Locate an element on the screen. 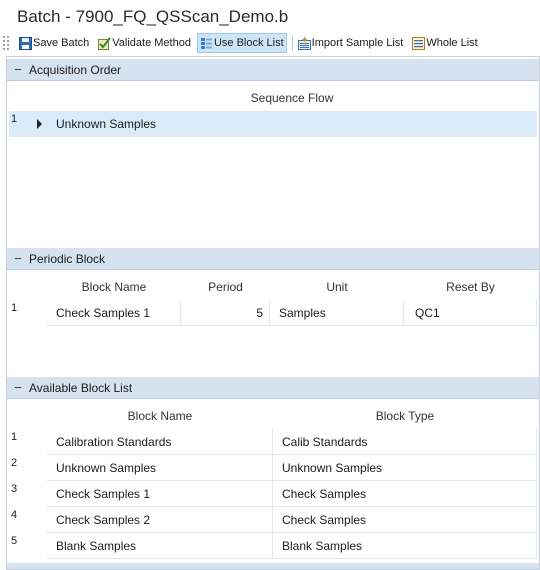 This screenshot has width=540, height=570. block-type-cell: Unknown Samples is located at coordinates (405, 468).